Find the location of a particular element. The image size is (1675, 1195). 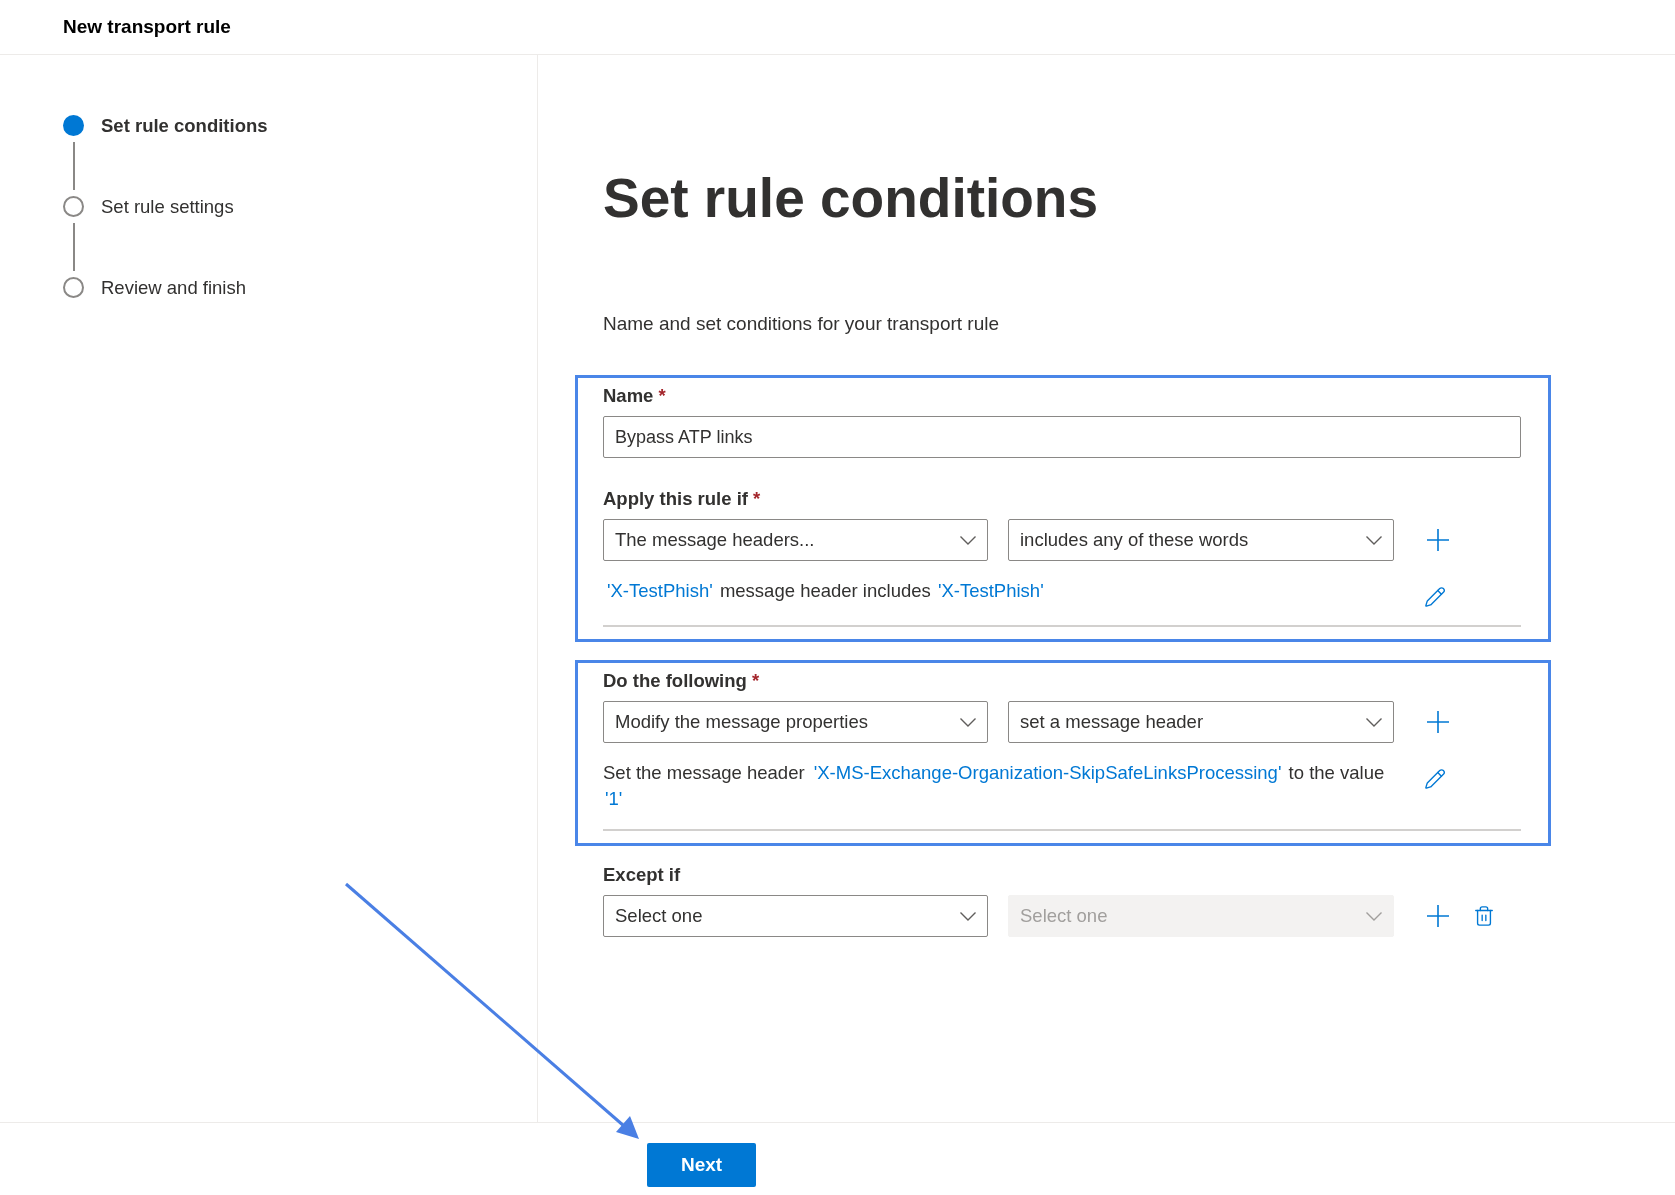

delete-button is located at coordinates (1484, 916).